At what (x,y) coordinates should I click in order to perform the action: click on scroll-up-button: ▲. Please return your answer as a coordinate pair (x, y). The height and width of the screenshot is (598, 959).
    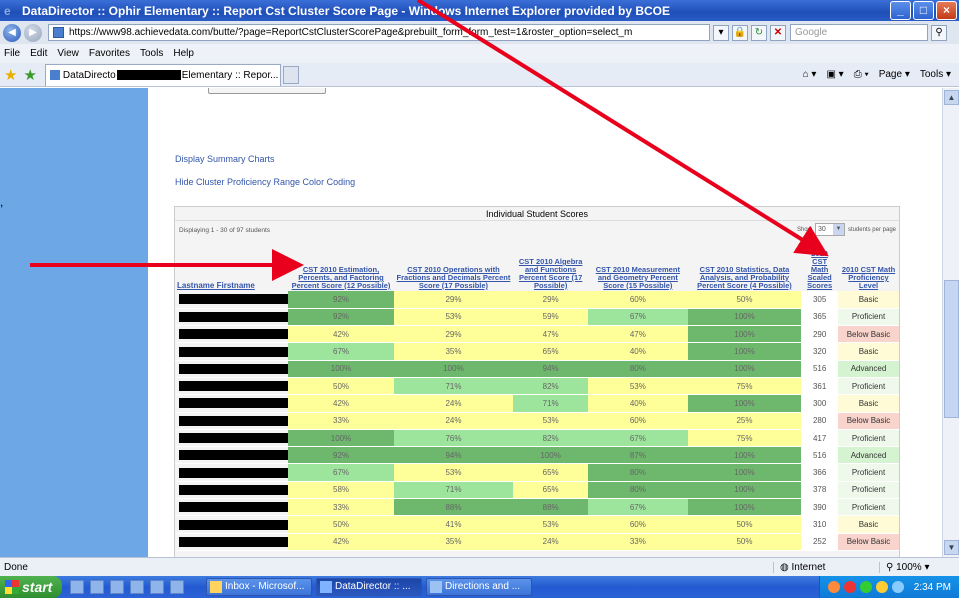
    Looking at the image, I should click on (951, 97).